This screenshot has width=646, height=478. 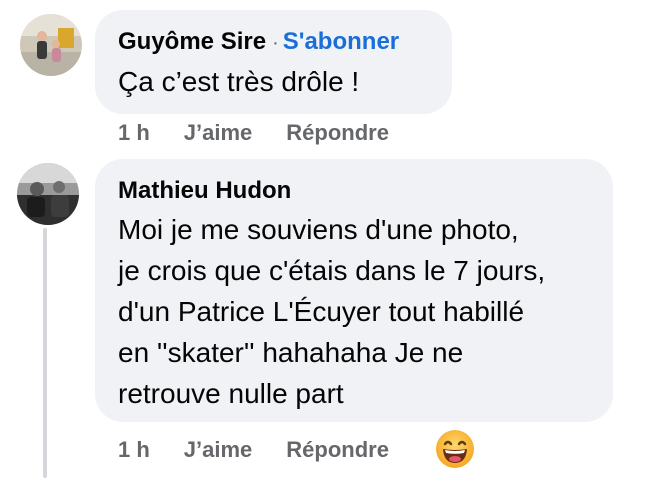 I want to click on avatar-guyome-sire, so click(x=51, y=45).